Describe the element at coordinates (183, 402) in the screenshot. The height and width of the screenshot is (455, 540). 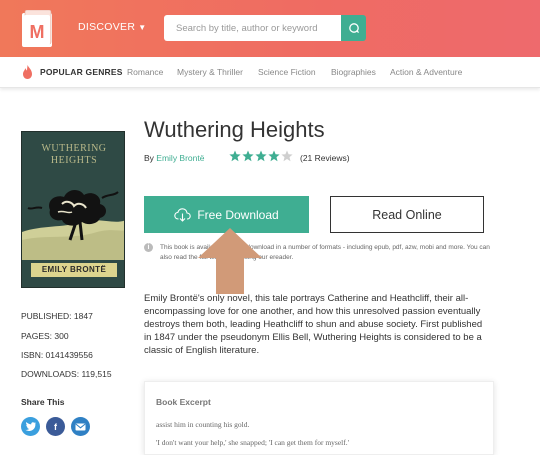
I see `excerpt-title: Book Excerpt` at that location.